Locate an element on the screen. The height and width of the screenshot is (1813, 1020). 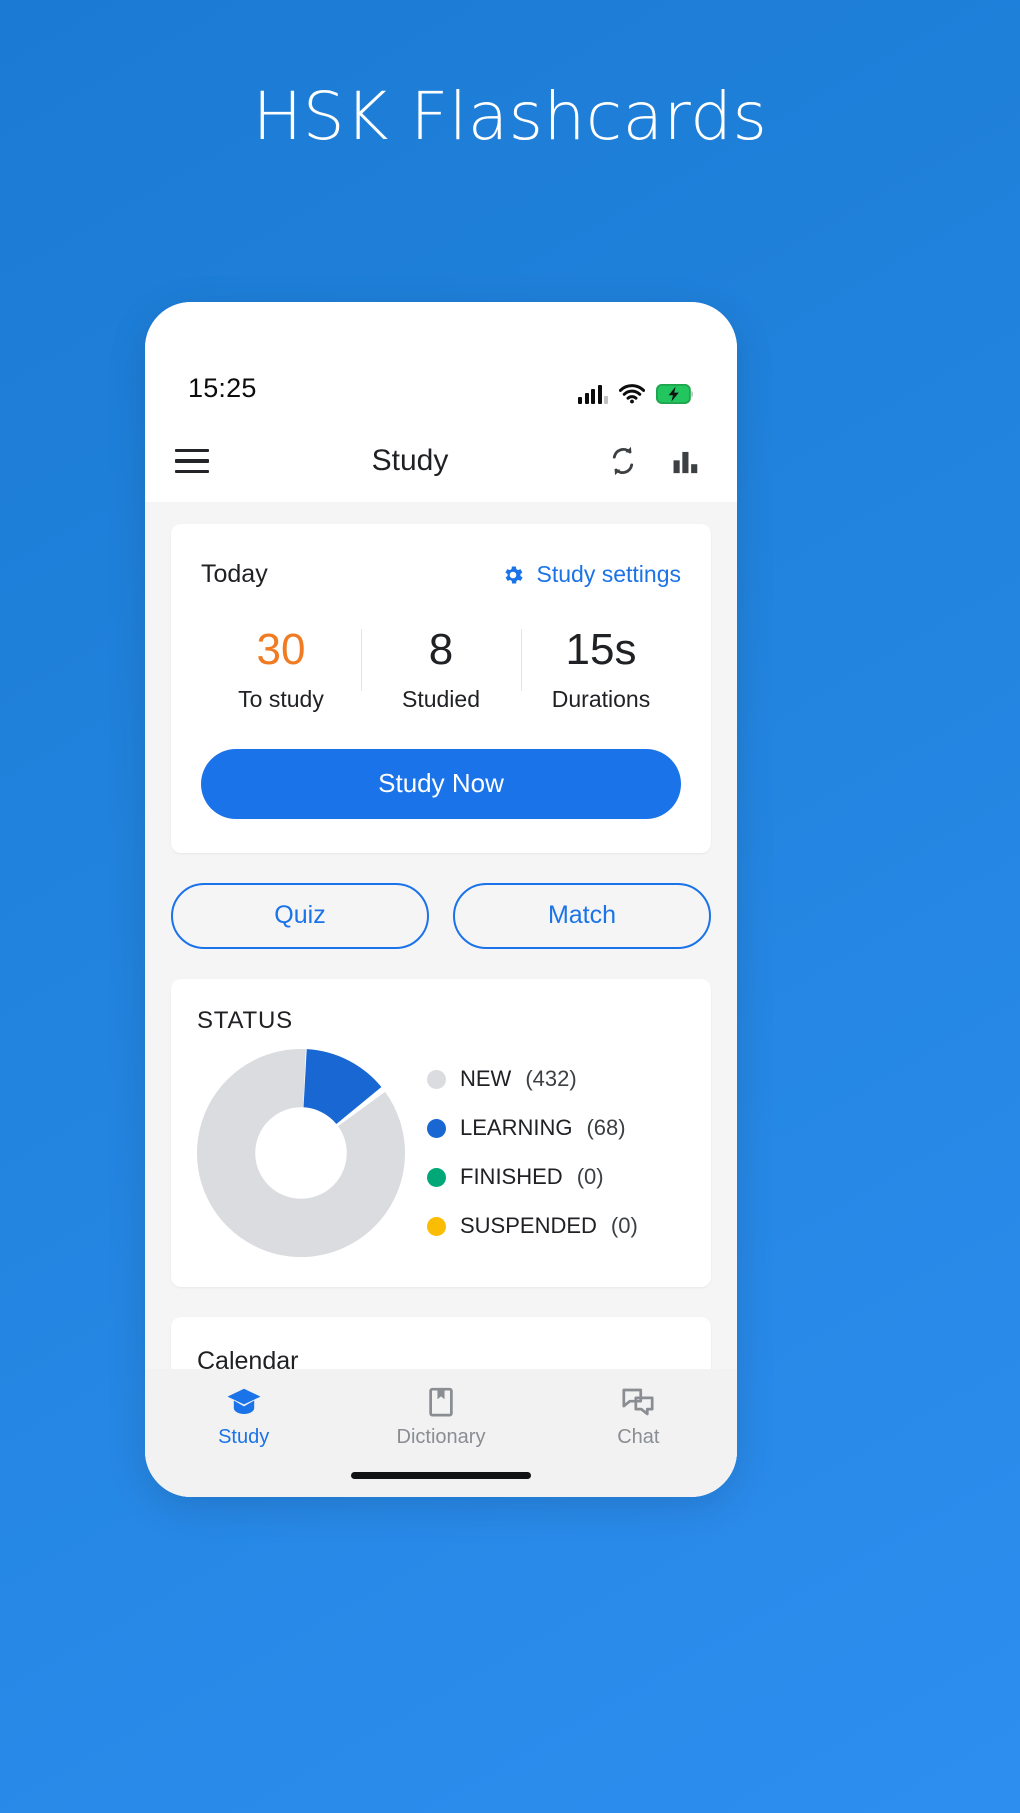
legend-count: (432) is located at coordinates (551, 1079).